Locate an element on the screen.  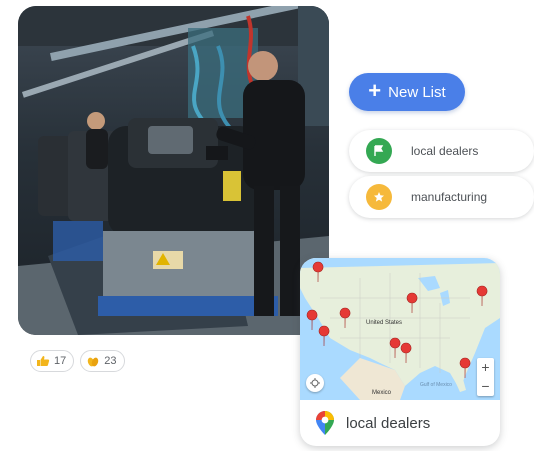
thumbs-up-icon is located at coordinates (43, 361).